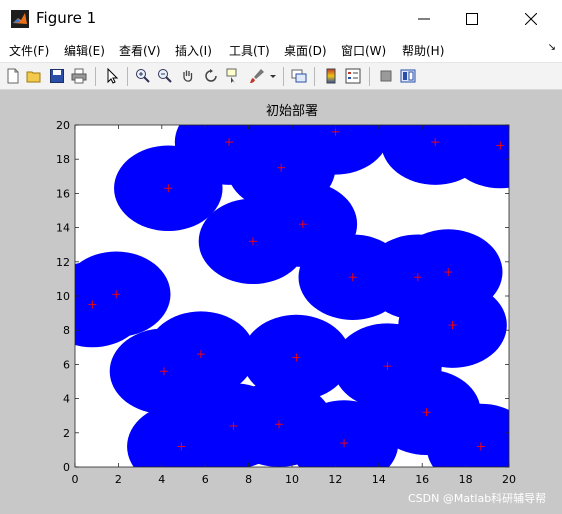 Image resolution: width=562 pixels, height=514 pixels. What do you see at coordinates (335, 479) in the screenshot?
I see `x-tick-label: 12` at bounding box center [335, 479].